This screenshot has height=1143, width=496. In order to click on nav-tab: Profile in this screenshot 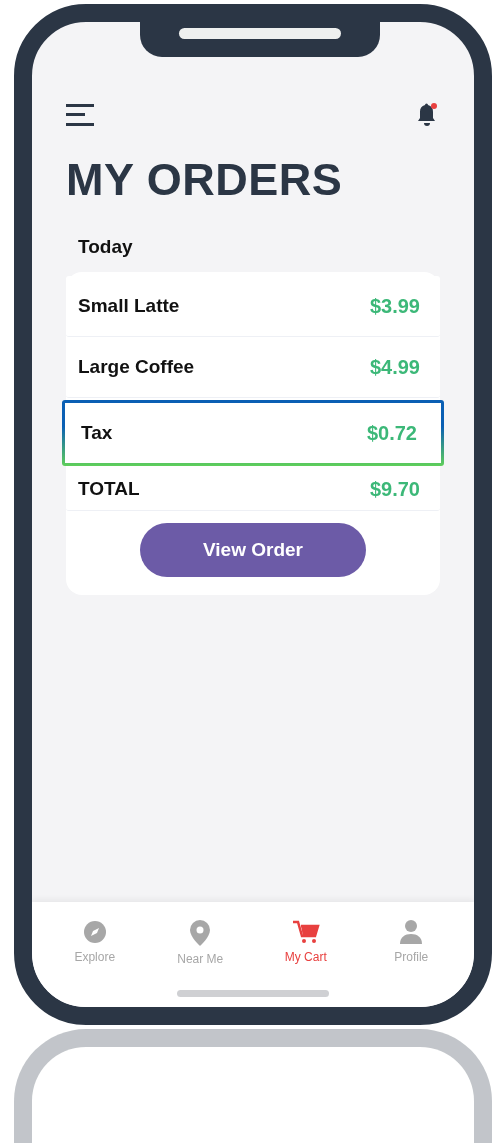, I will do `click(411, 943)`.